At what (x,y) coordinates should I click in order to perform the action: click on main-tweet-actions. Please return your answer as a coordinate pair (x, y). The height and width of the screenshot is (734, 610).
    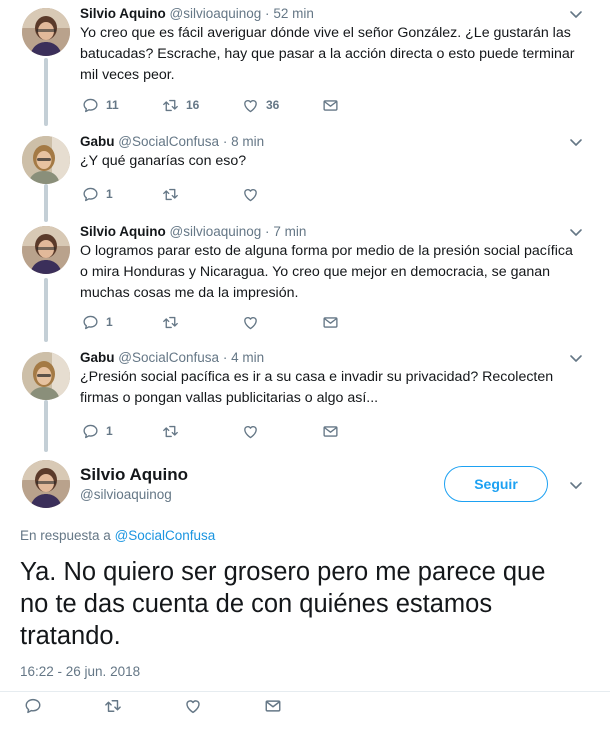
    Looking at the image, I should click on (184, 706).